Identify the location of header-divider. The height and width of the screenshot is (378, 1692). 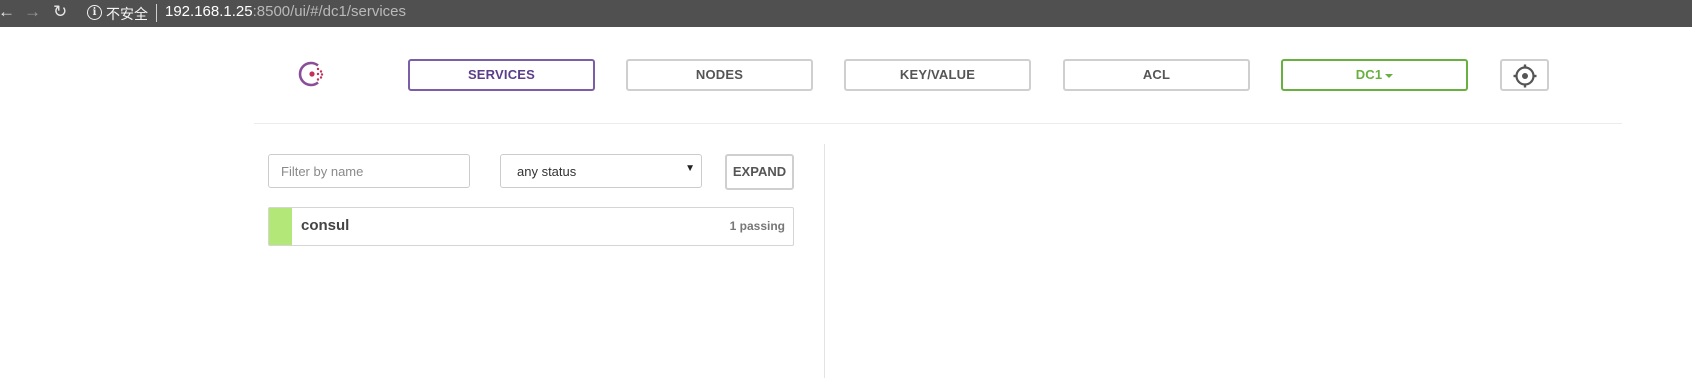
(938, 123).